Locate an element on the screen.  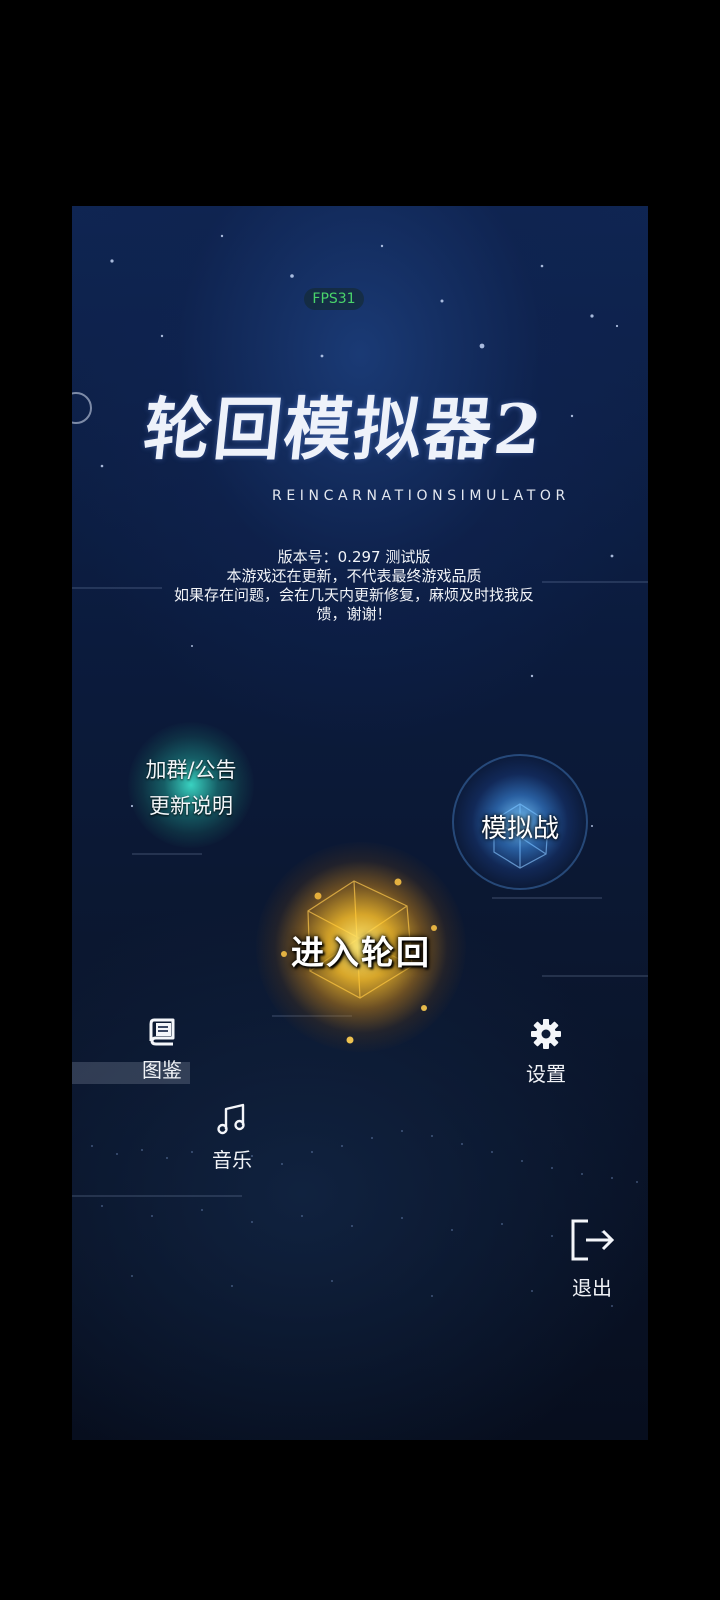
book-icon is located at coordinates (162, 1032).